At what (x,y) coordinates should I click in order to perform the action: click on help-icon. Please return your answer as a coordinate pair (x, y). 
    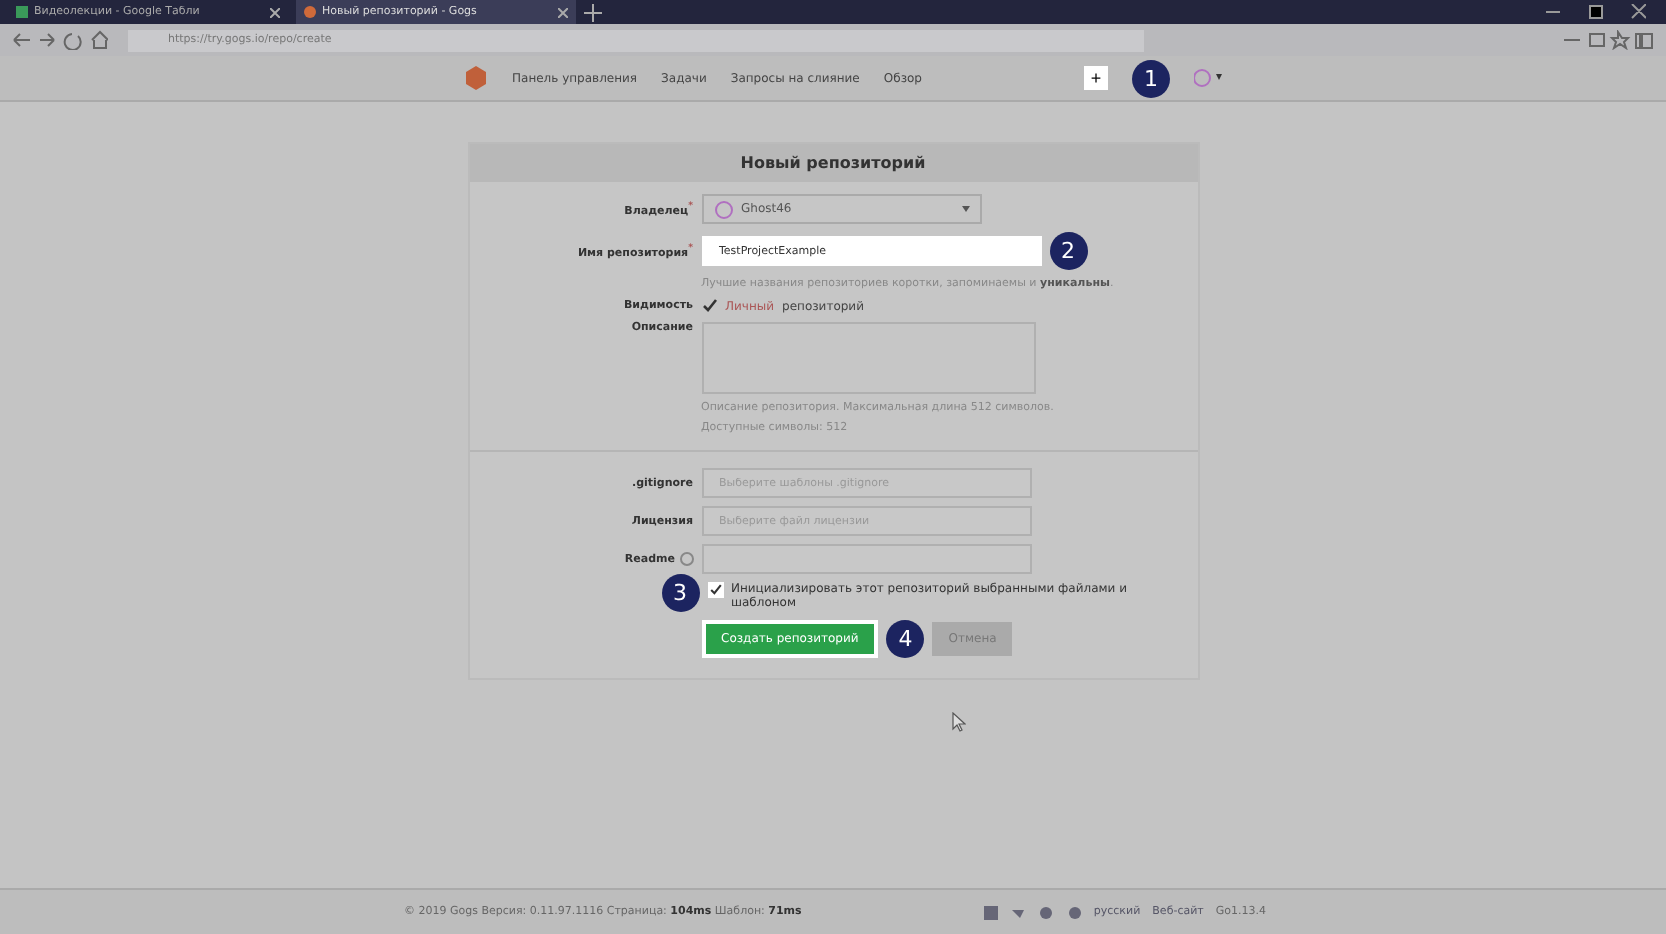
    Looking at the image, I should click on (686, 559).